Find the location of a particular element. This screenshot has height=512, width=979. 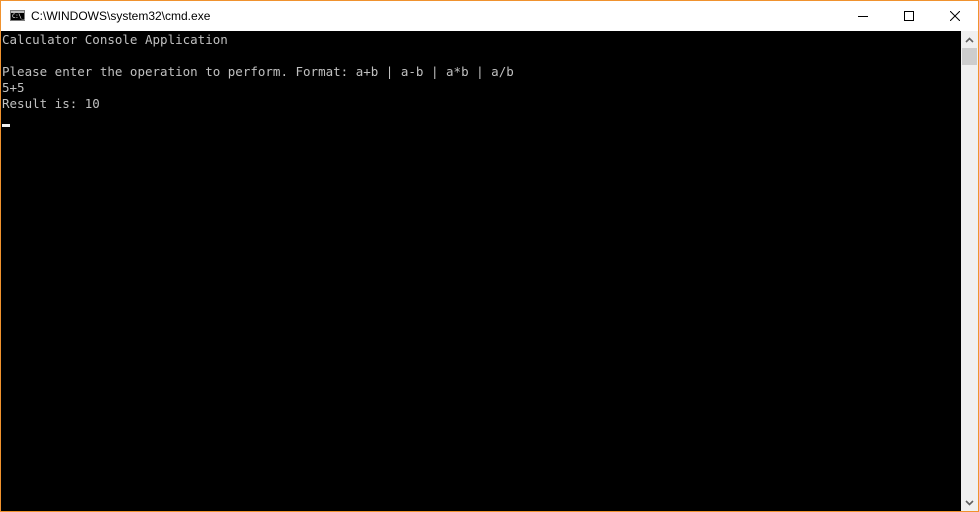

cmd-icon: C:\_ is located at coordinates (17, 15).